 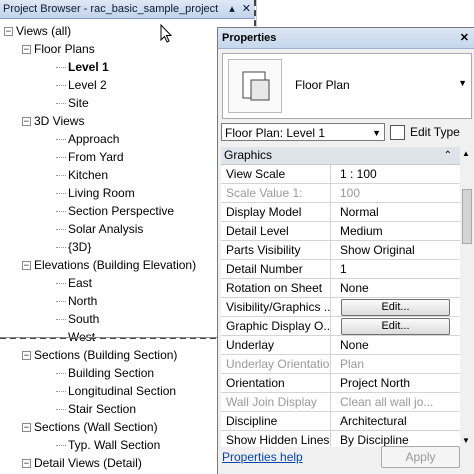 I want to click on type-dropdown-arrow-icon: ▼, so click(x=462, y=83).